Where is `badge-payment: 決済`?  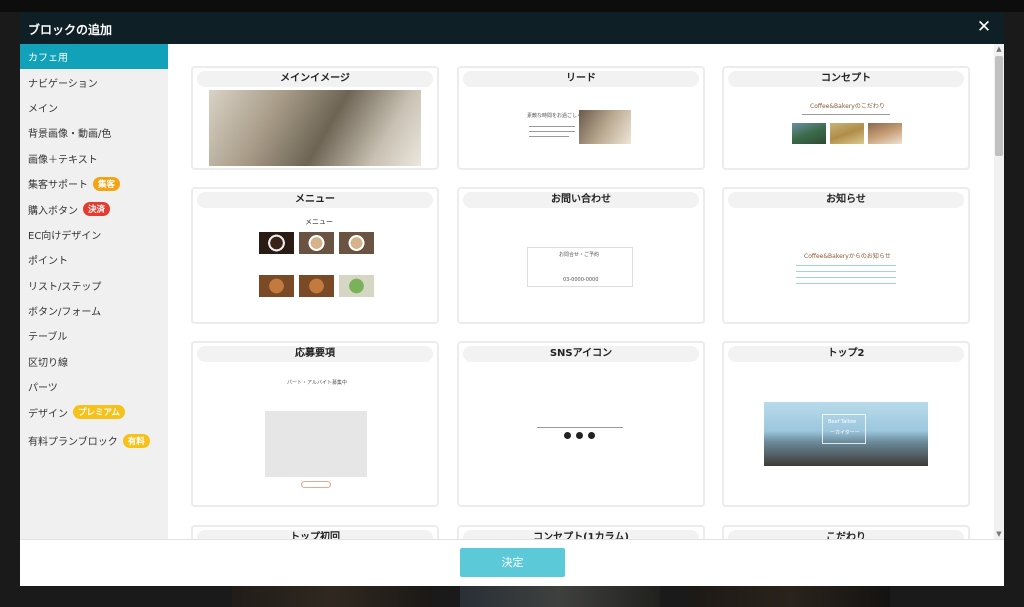
badge-payment: 決済 is located at coordinates (97, 209).